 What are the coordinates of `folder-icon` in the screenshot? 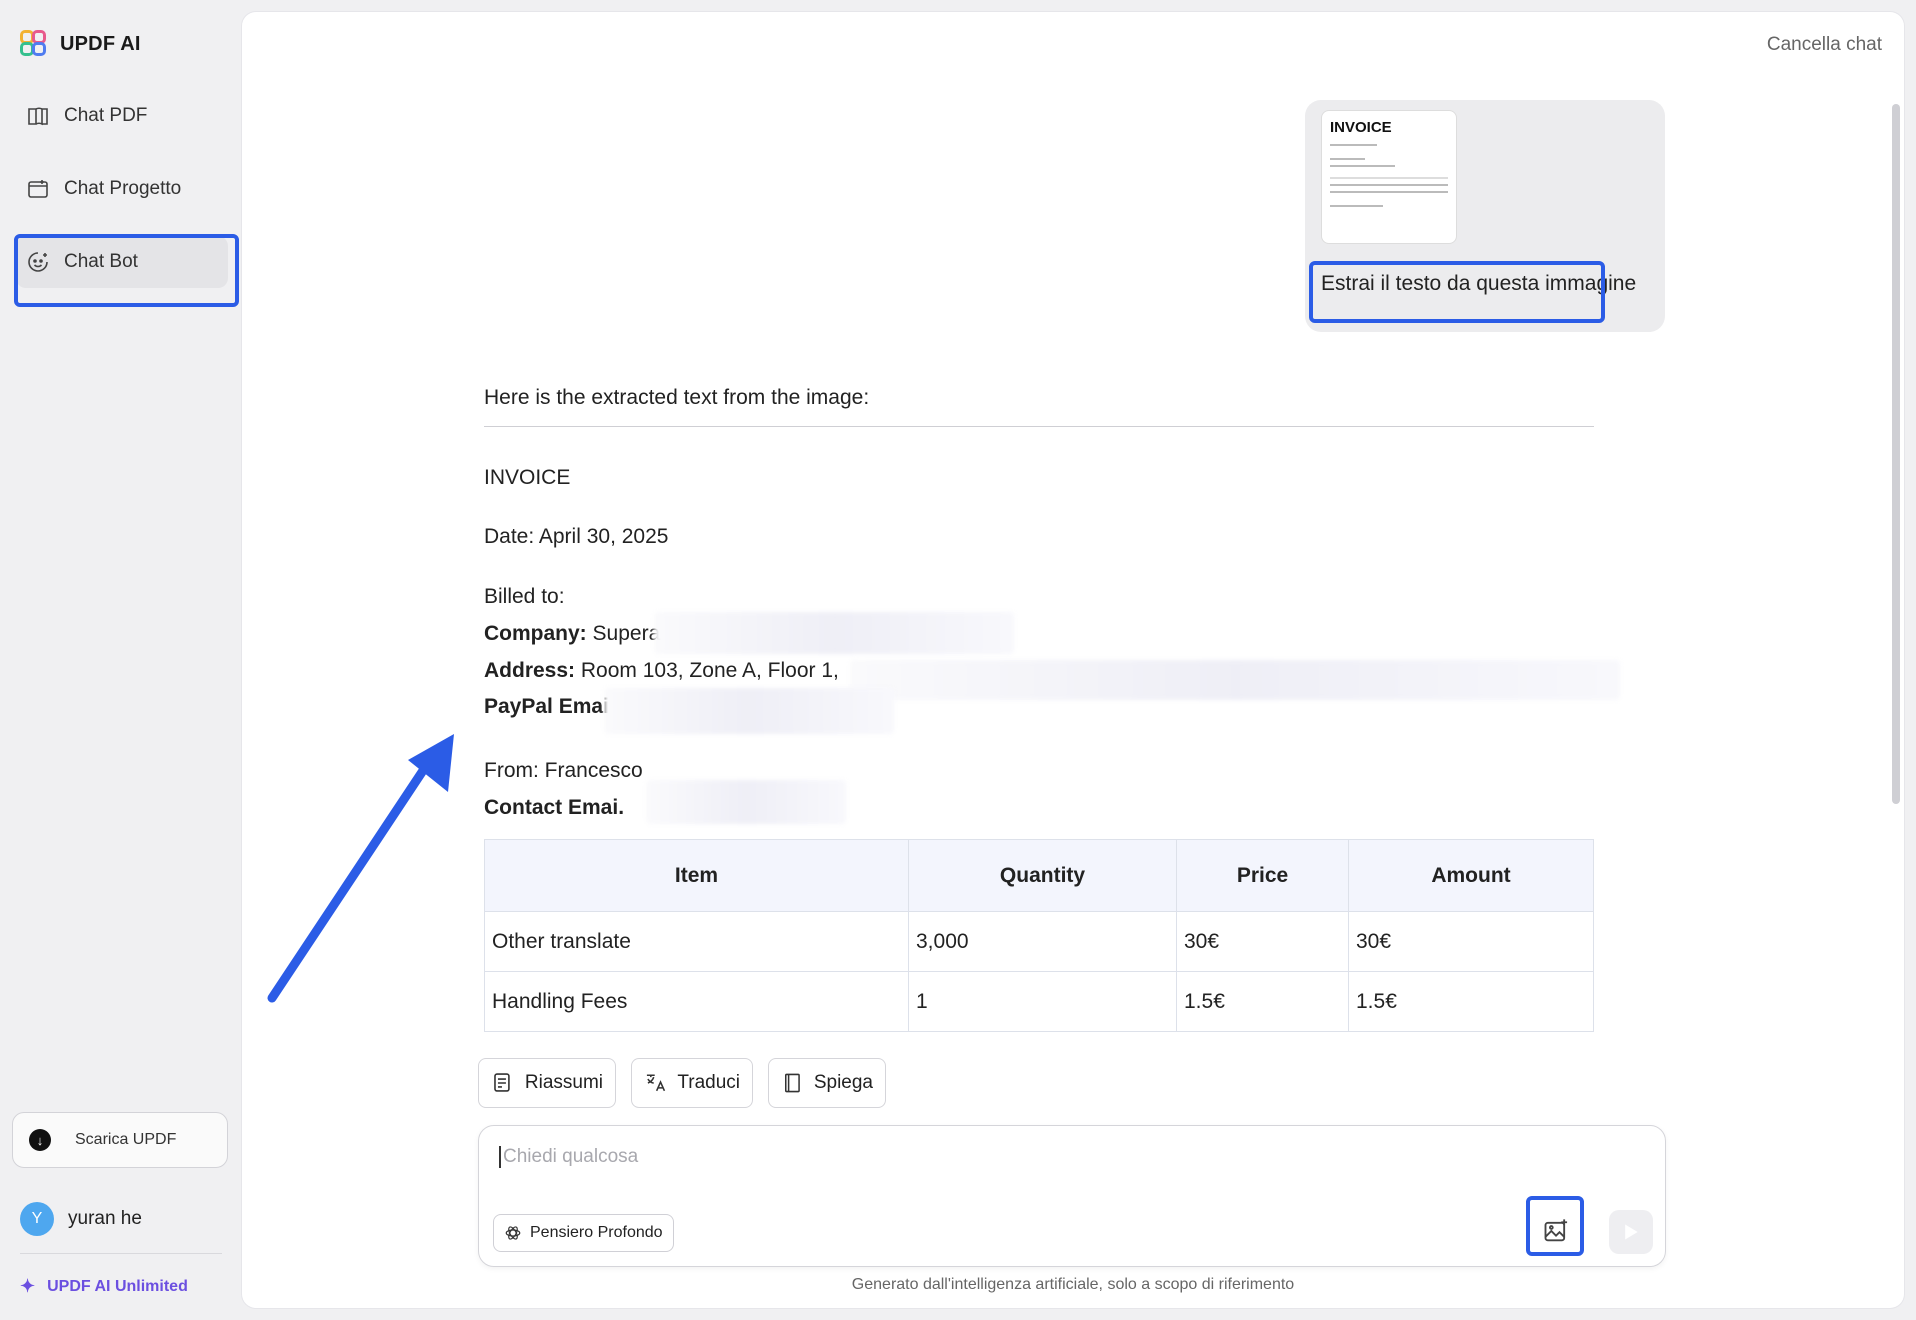 It's located at (38, 189).